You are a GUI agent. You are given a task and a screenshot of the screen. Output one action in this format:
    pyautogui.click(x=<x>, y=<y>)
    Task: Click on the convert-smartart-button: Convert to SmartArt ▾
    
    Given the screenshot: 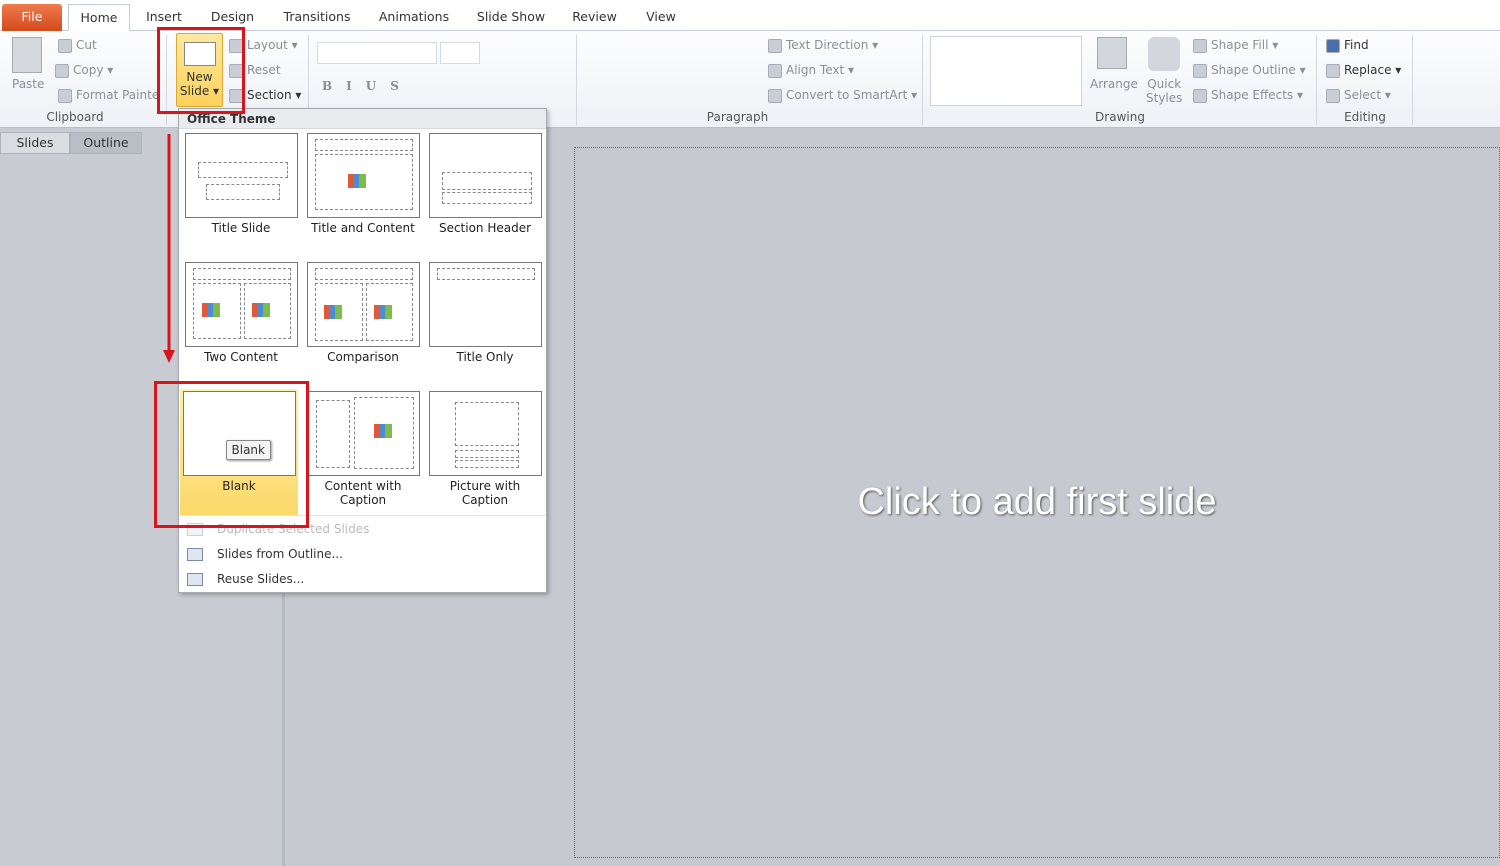 What is the action you would take?
    pyautogui.click(x=842, y=95)
    